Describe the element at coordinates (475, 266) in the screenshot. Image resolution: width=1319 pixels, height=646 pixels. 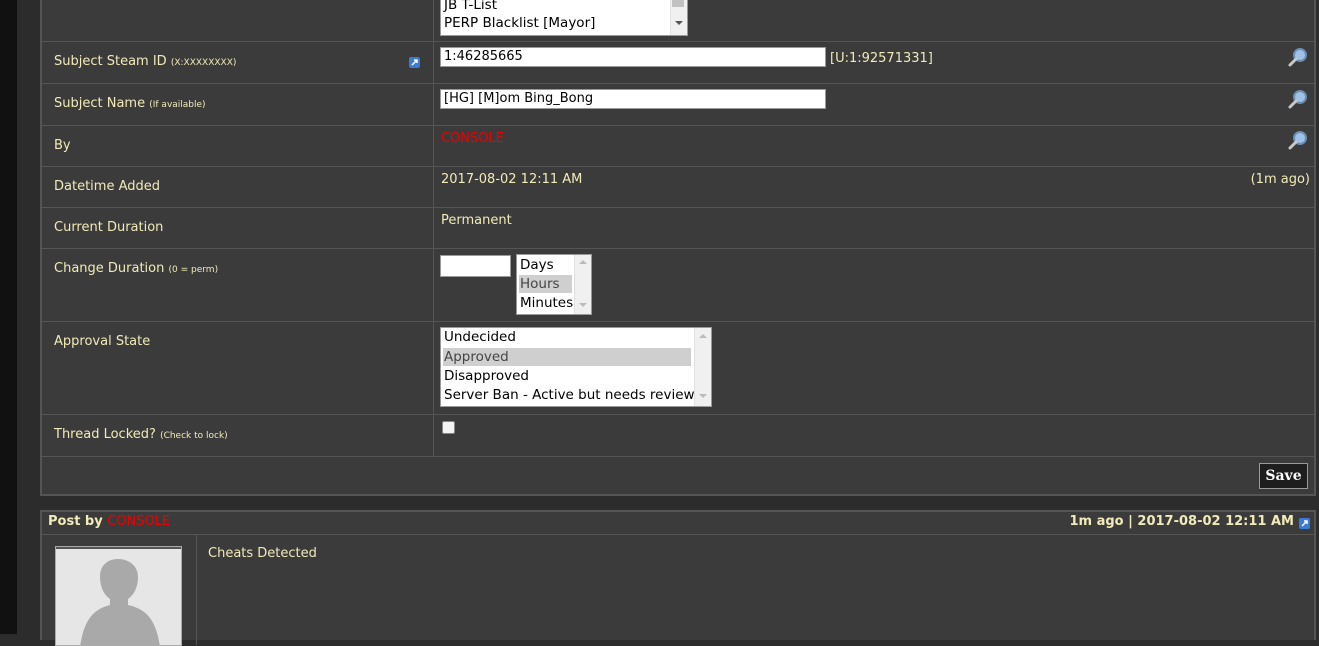
I see `change-duration-input` at that location.